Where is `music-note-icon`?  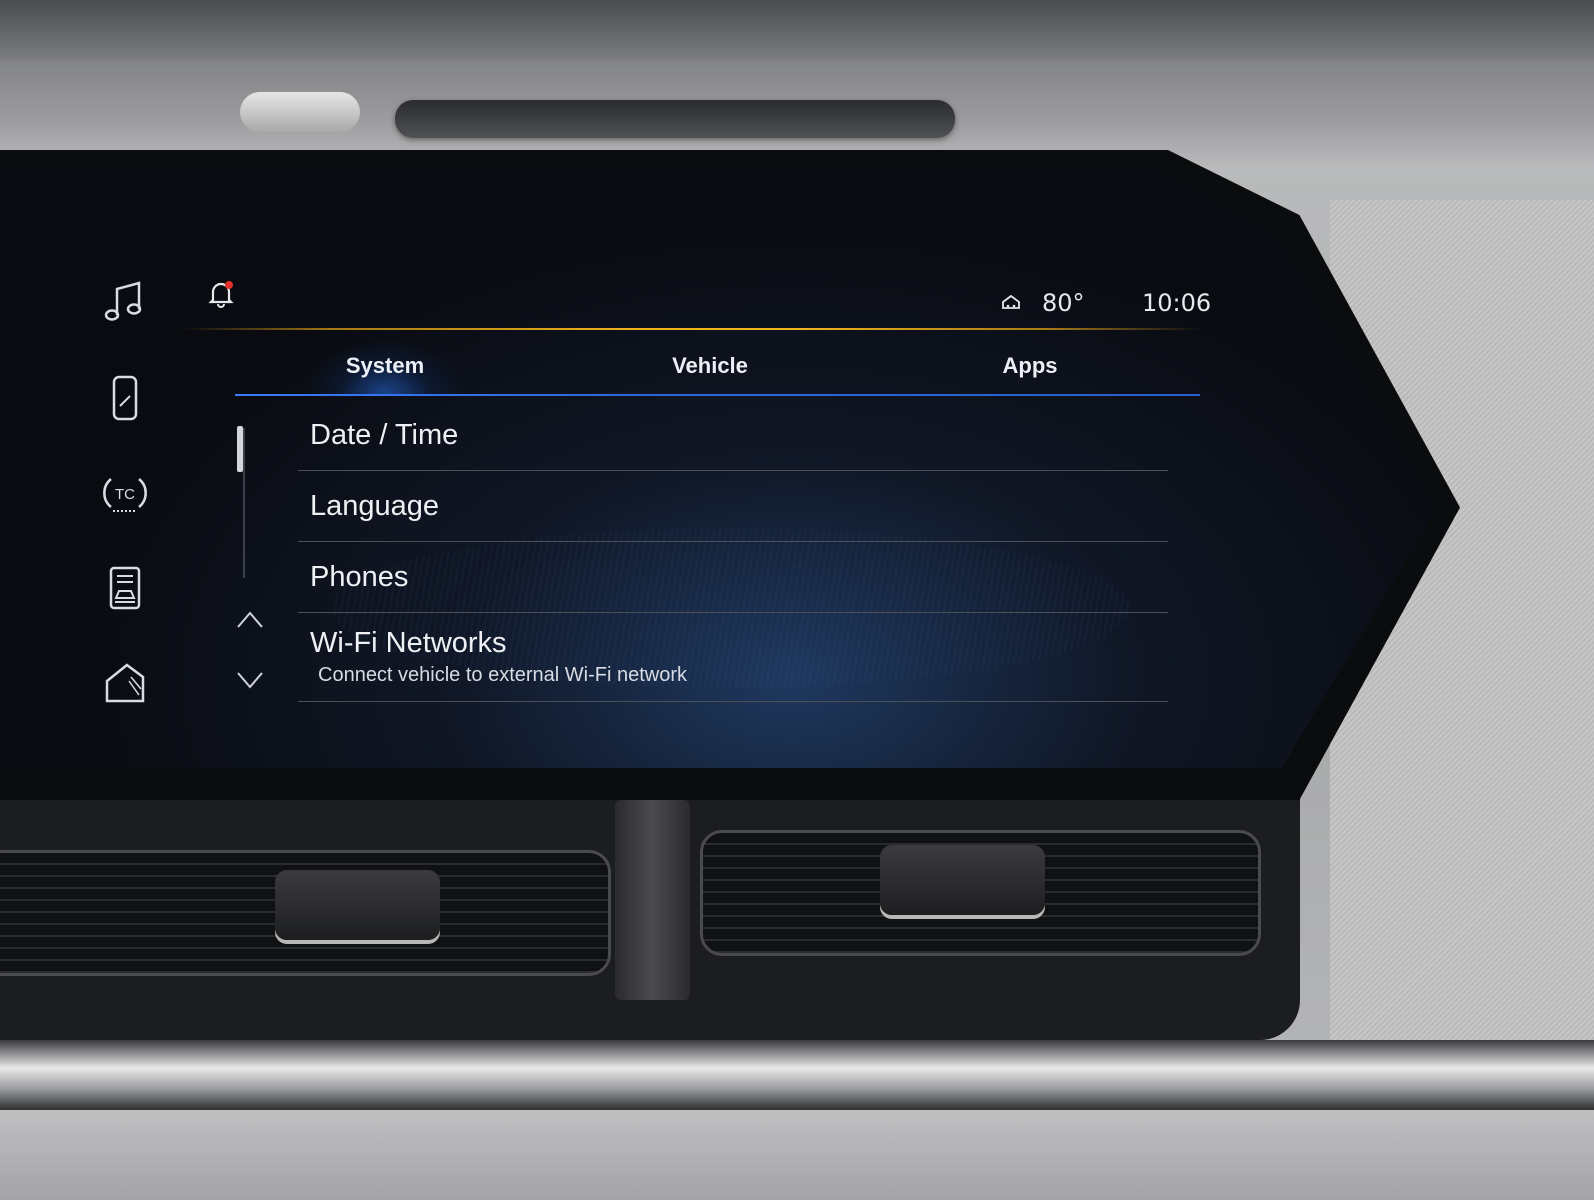 music-note-icon is located at coordinates (123, 301).